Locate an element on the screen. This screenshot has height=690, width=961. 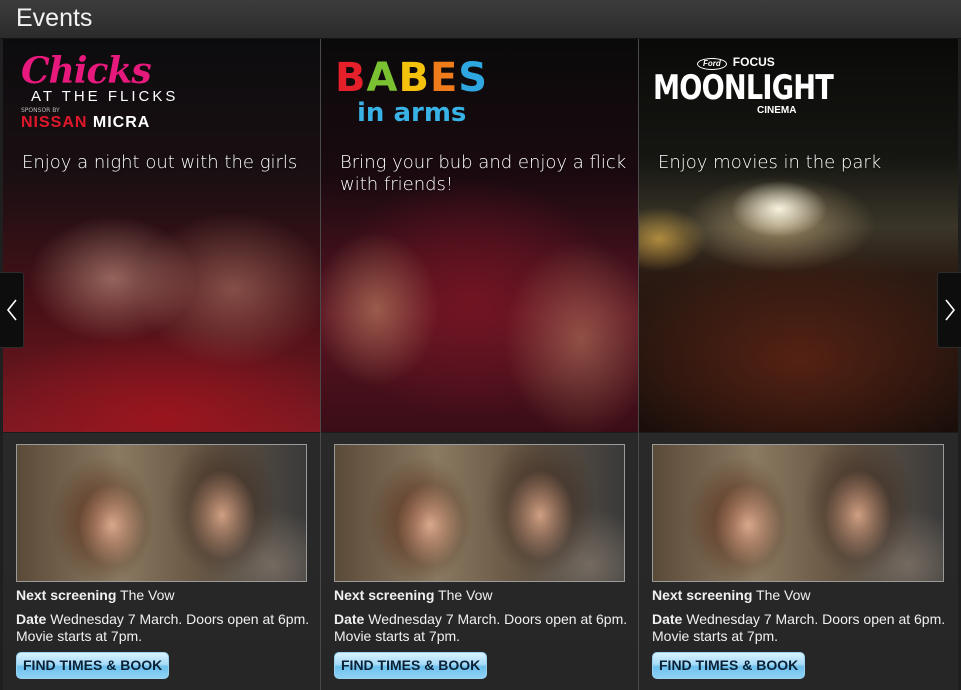
carousel-next-button is located at coordinates (949, 310).